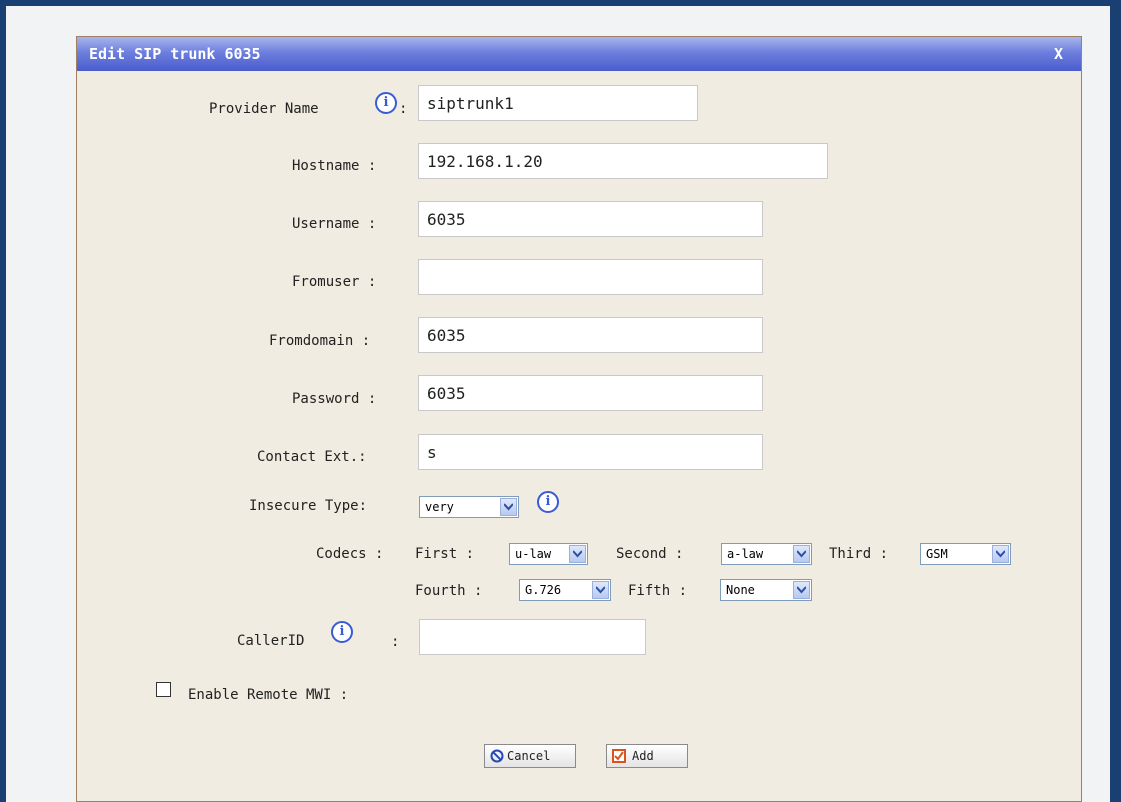  I want to click on callerid-colon: :, so click(395, 642).